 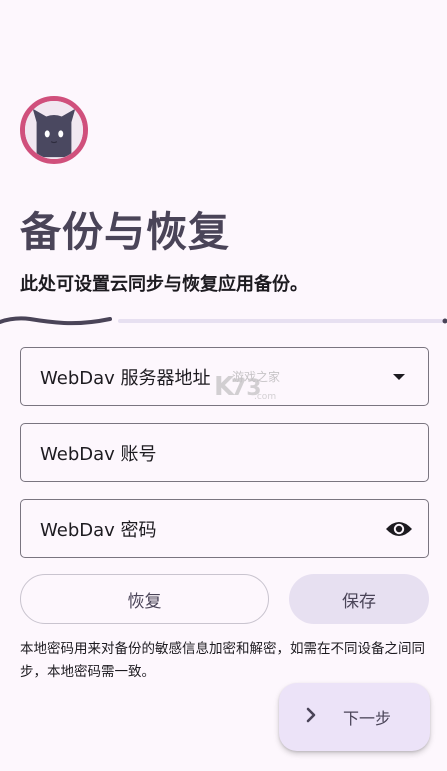 What do you see at coordinates (222, 660) in the screenshot?
I see `local-password-note: 本地密码用来对备份的敏感信息加密和解密，如需在不同设备之间同步，本地密码需一致。` at bounding box center [222, 660].